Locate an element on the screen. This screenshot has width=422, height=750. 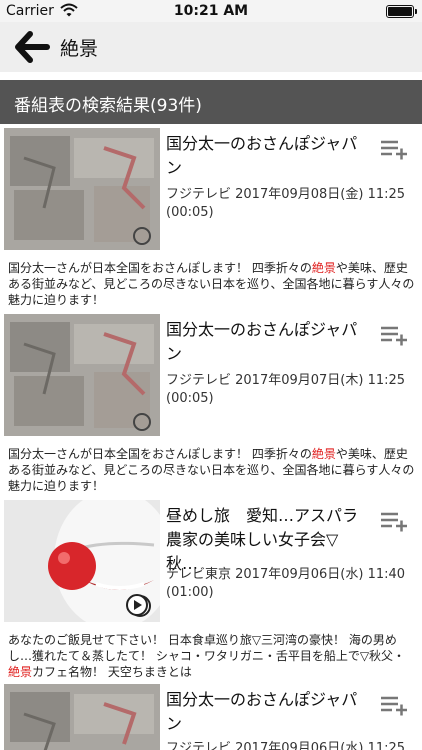
status-bar: Carrier 10:21 AM is located at coordinates (211, 11).